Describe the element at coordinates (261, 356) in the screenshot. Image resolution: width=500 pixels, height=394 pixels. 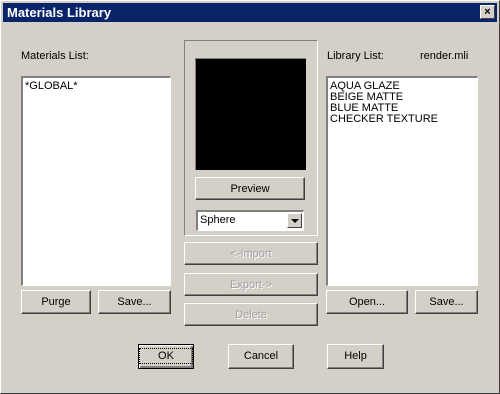
I see `cancel-button: Cancel` at that location.